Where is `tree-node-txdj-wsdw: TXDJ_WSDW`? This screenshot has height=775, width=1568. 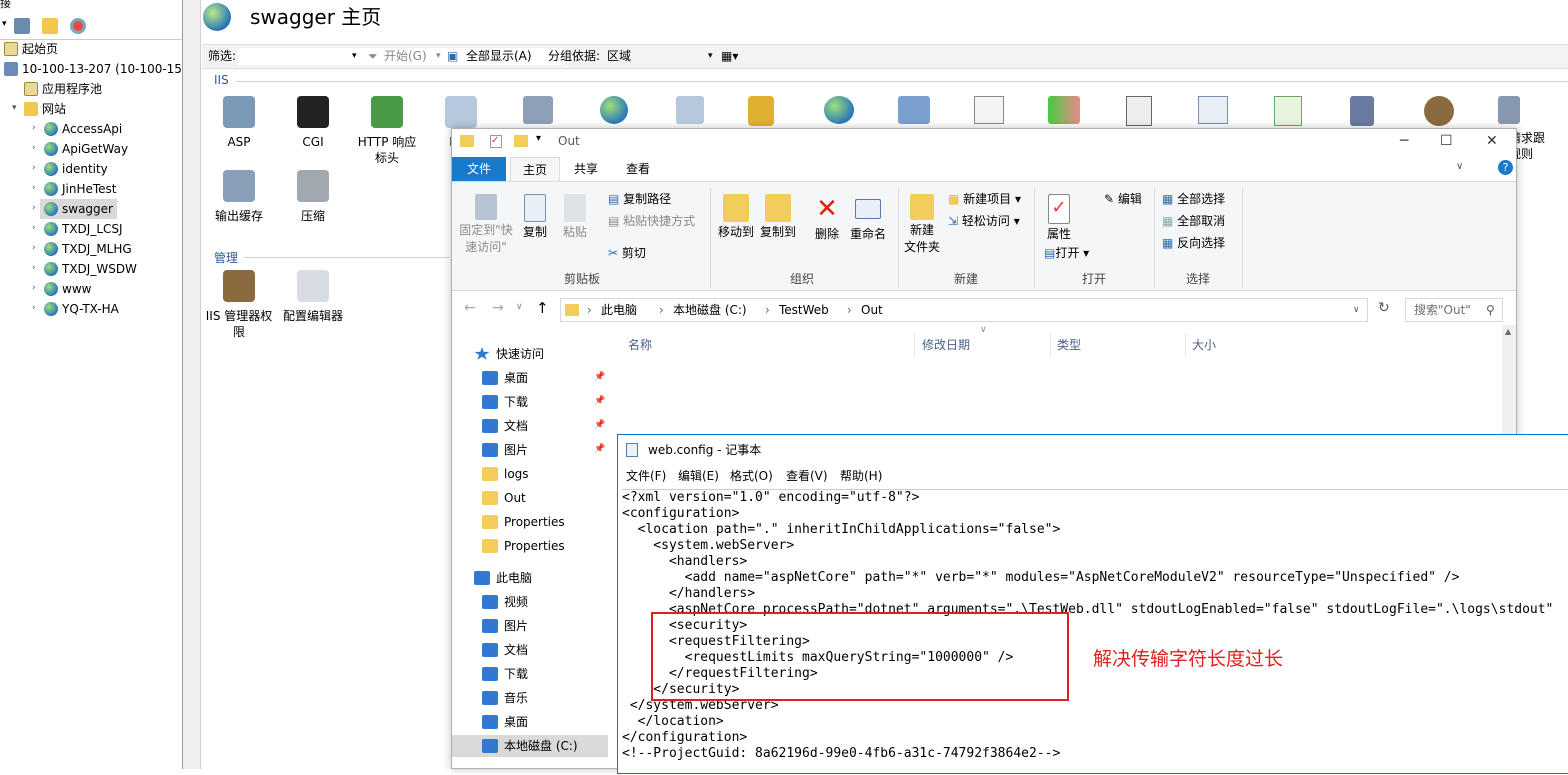
tree-node-txdj-wsdw: TXDJ_WSDW is located at coordinates (88, 269).